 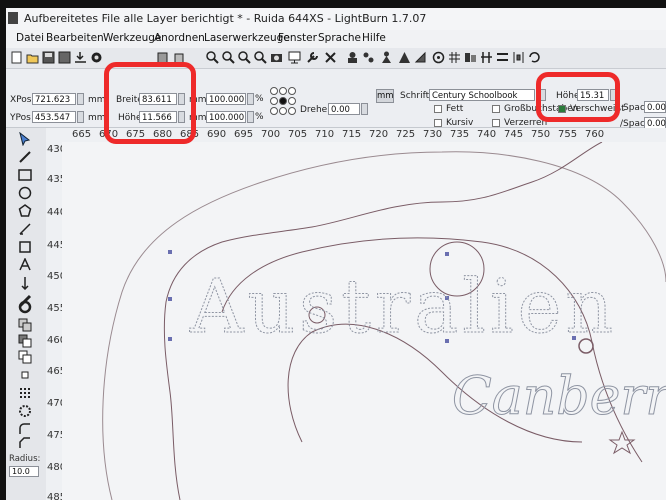 I want to click on rotate-icon, so click(x=534, y=57).